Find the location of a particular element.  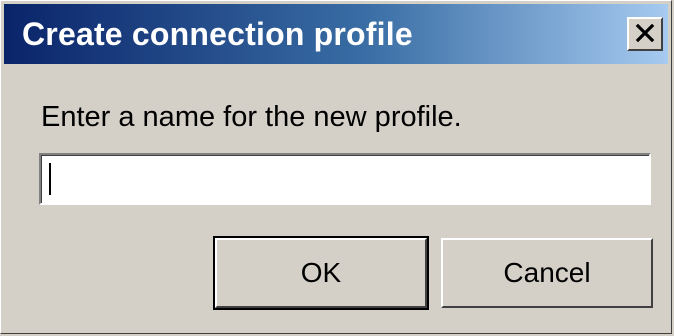

ok-button: OK is located at coordinates (321, 273).